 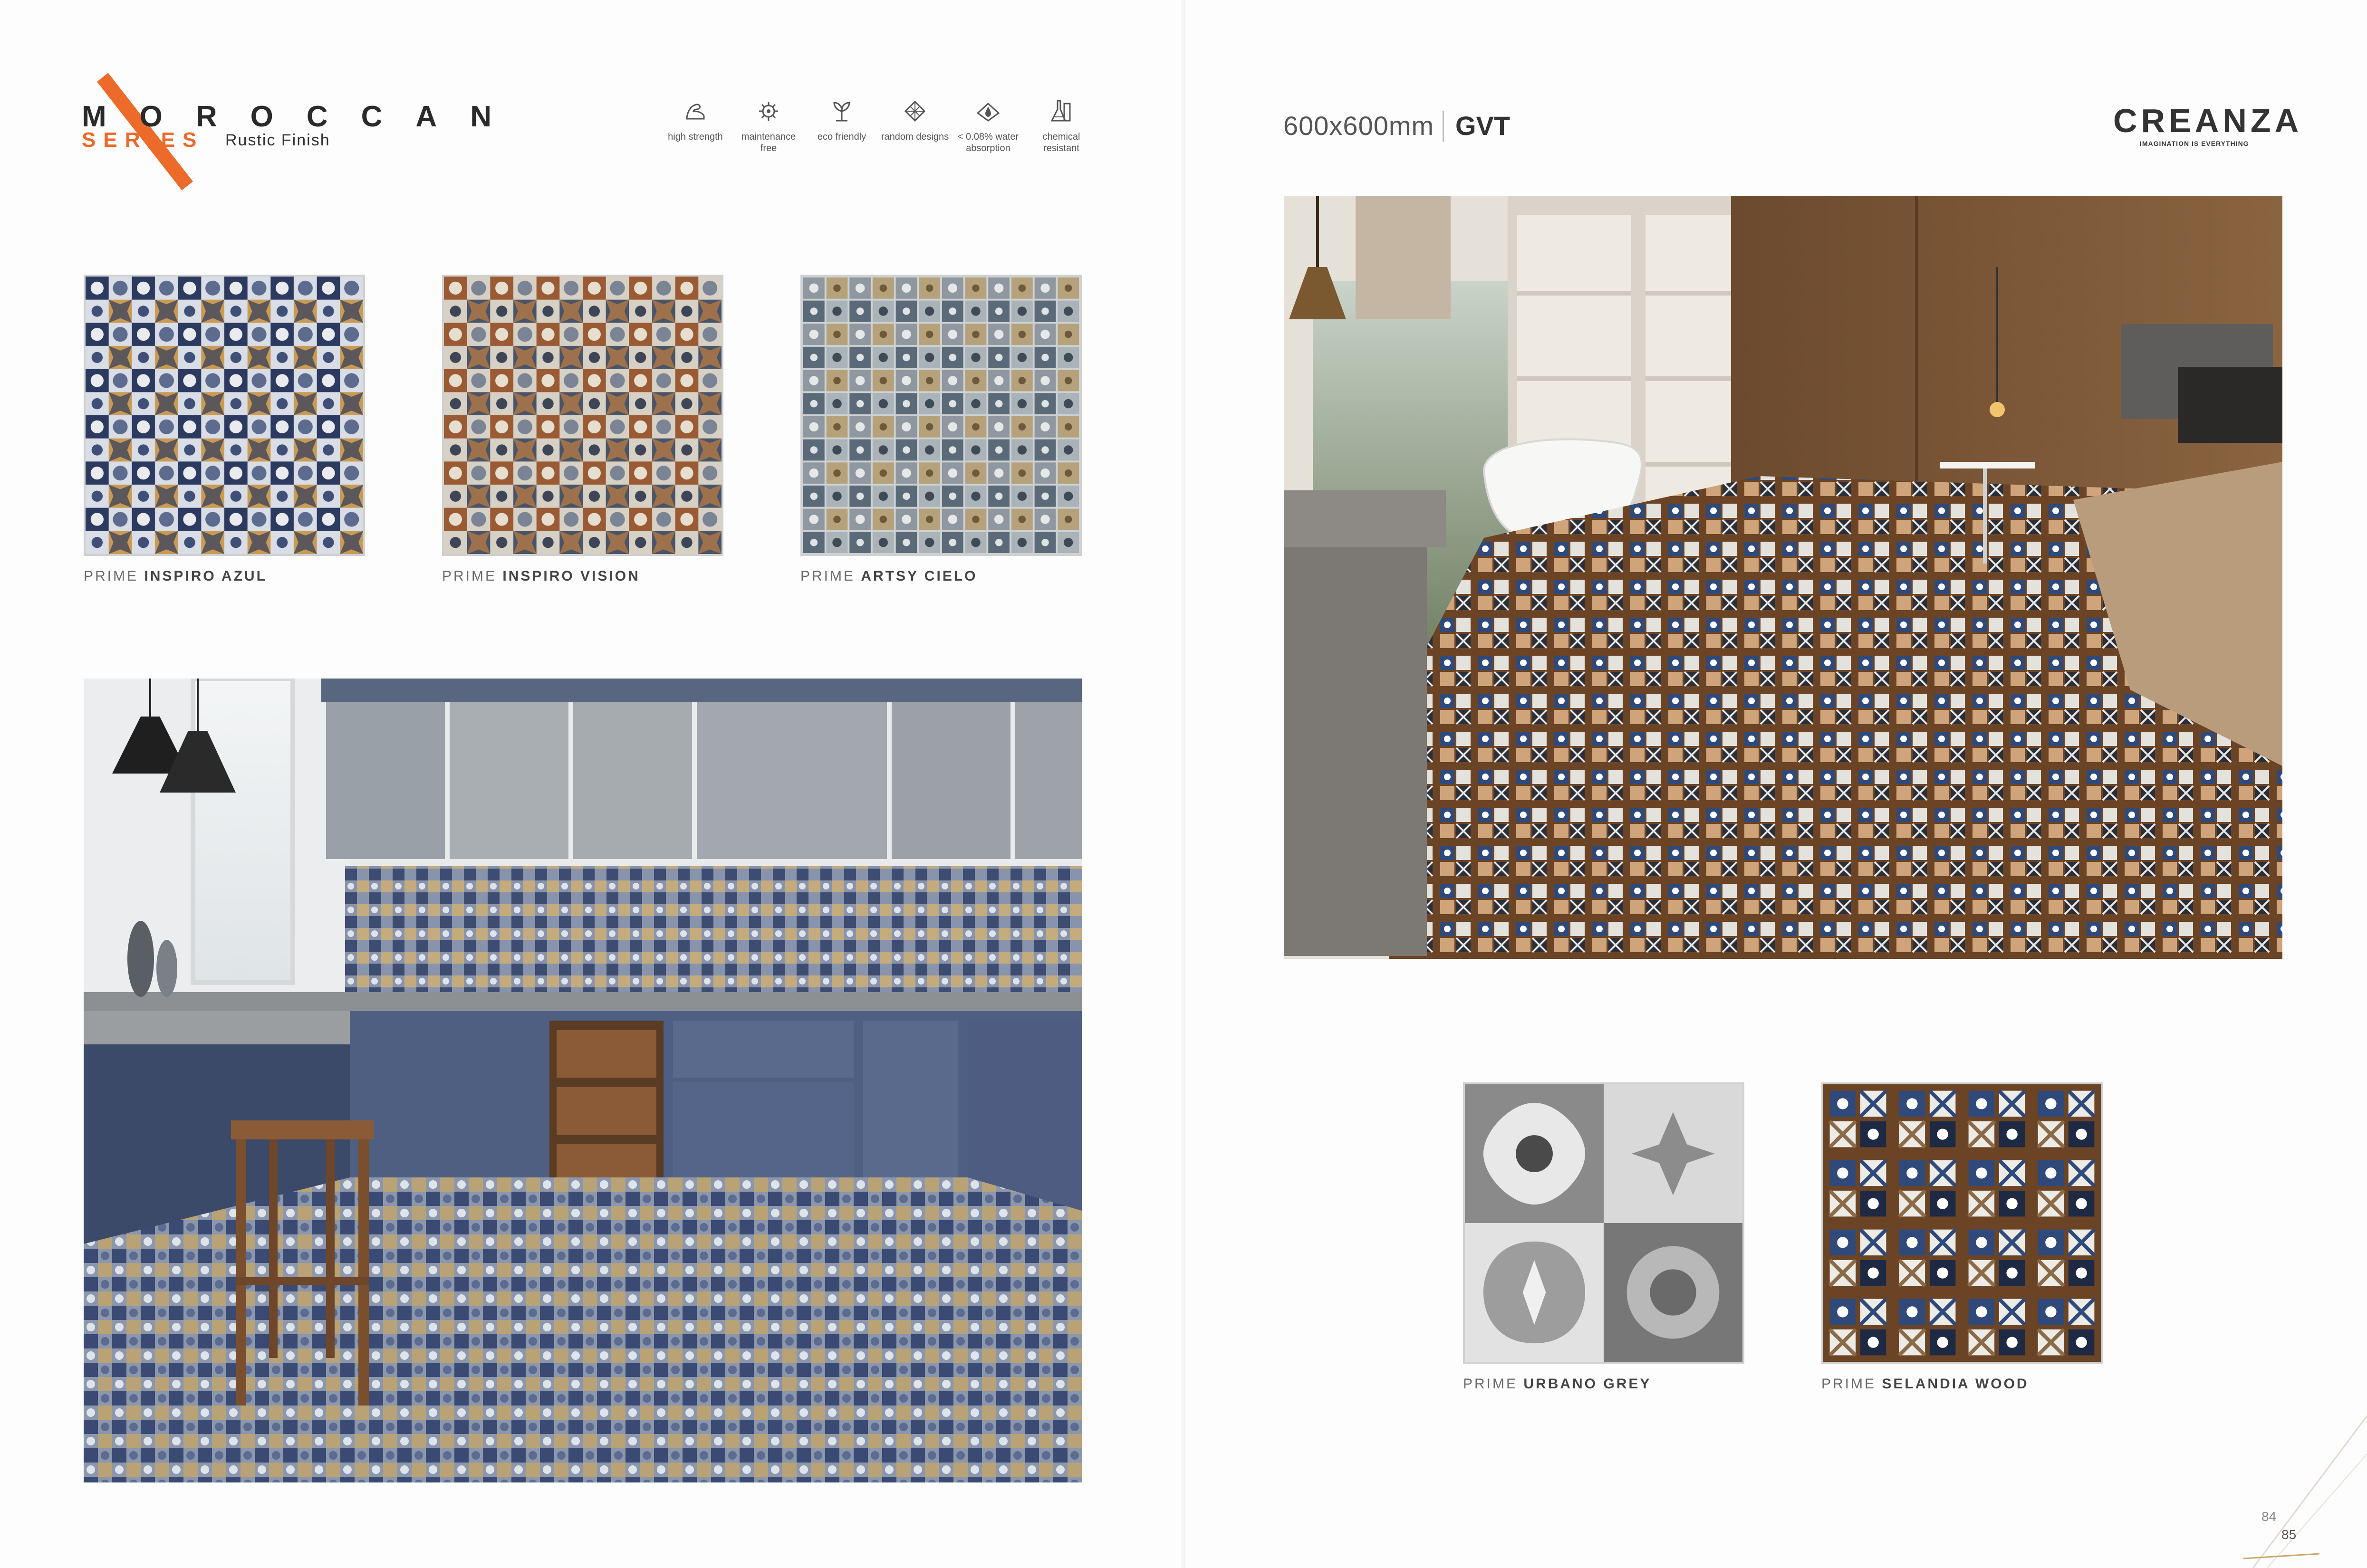 What do you see at coordinates (175, 576) in the screenshot?
I see `tile-caption-inspiro-azul: PRIME INSPIRO AZUL` at bounding box center [175, 576].